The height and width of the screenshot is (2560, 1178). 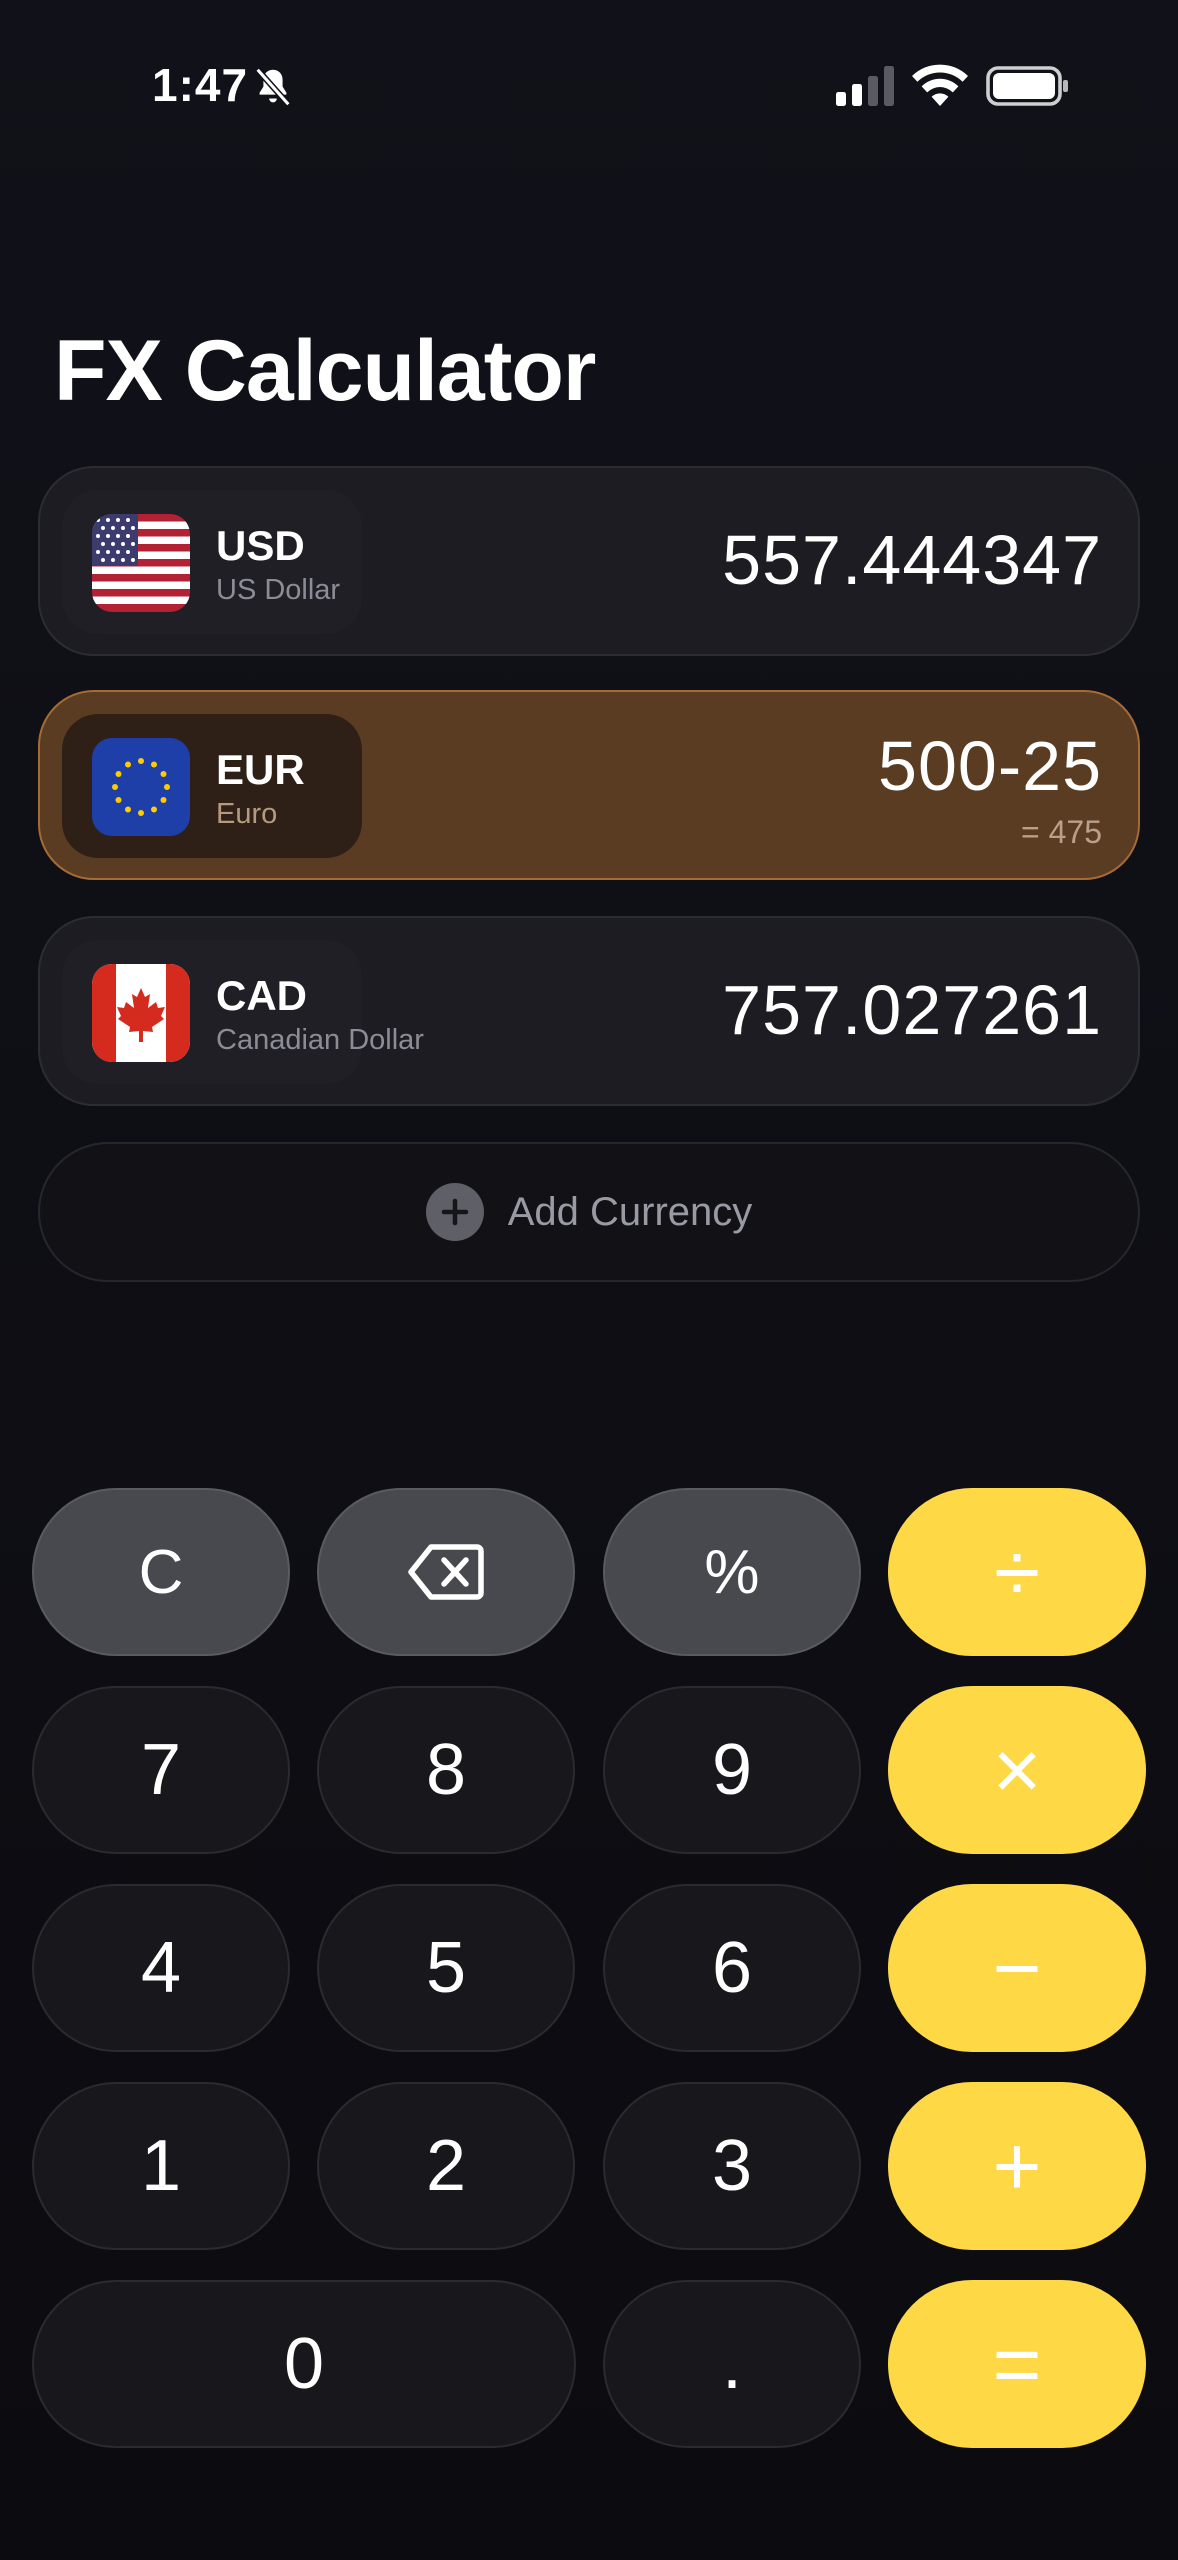 What do you see at coordinates (247, 814) in the screenshot?
I see `currency-name: Euro` at bounding box center [247, 814].